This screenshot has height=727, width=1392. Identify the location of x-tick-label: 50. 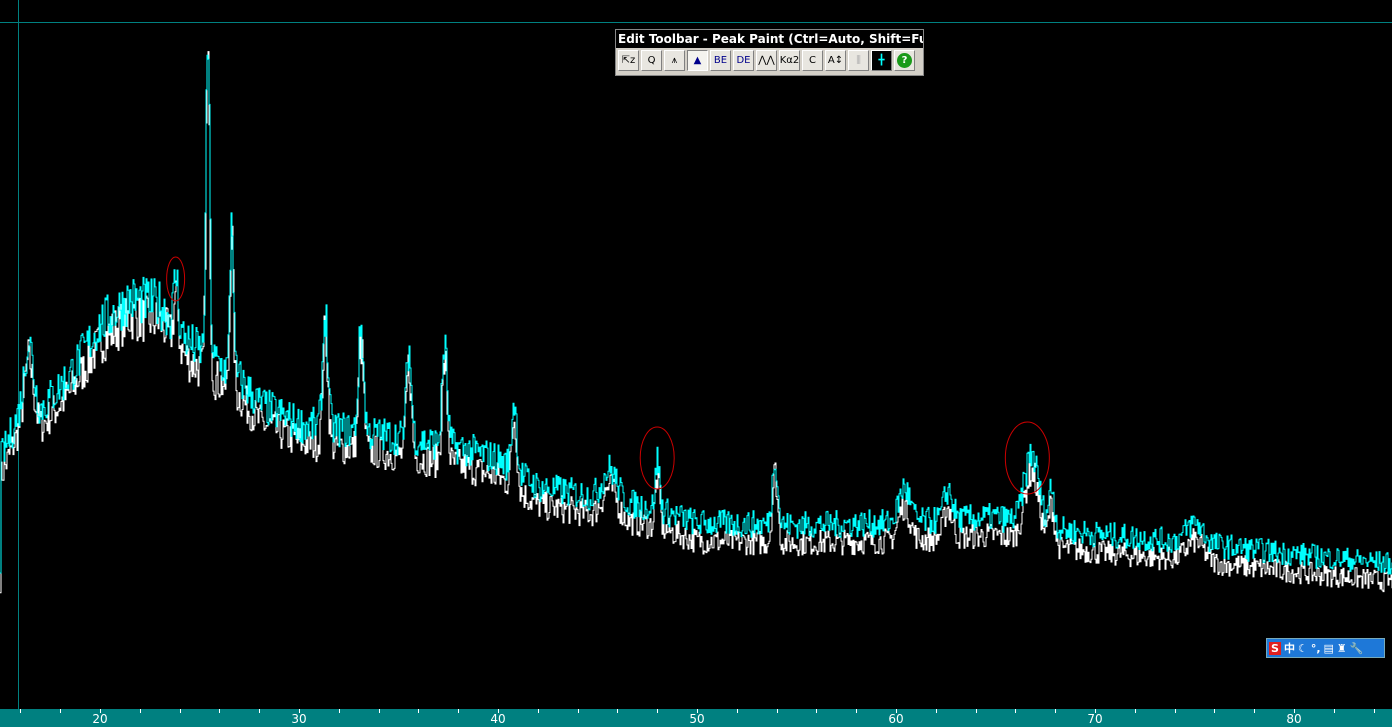
(697, 719).